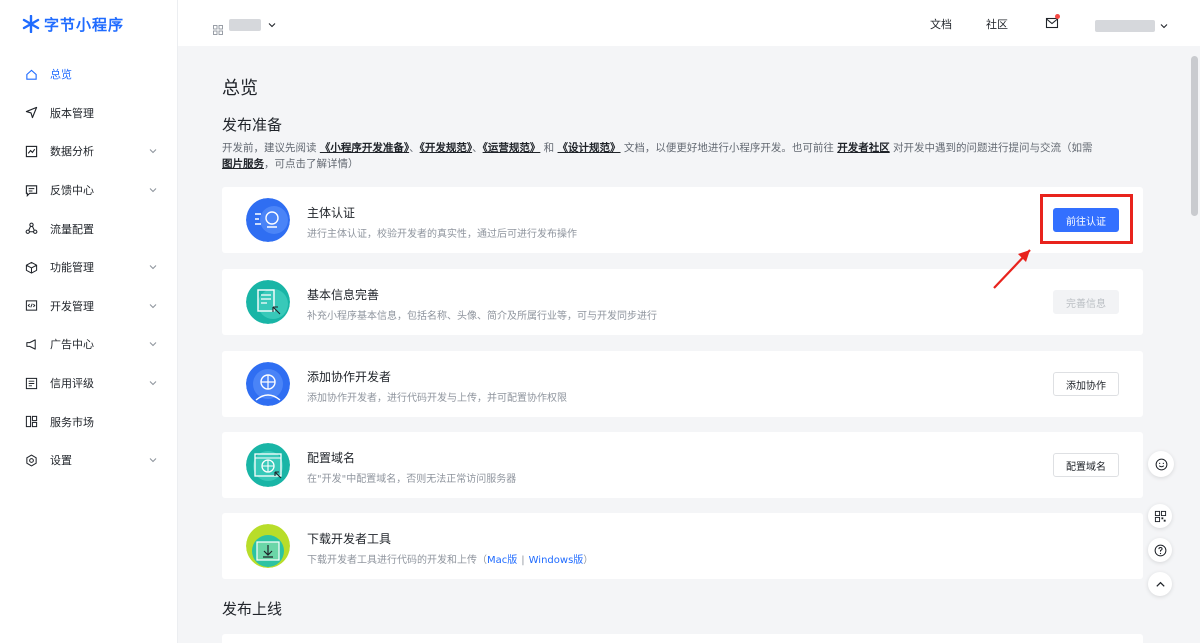 This screenshot has width=1200, height=643. Describe the element at coordinates (1052, 21) in the screenshot. I see `mail-icon` at that location.